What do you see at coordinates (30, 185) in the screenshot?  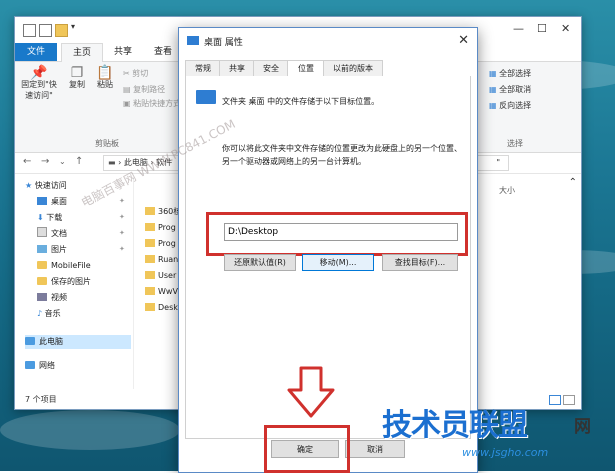 I see `star-icon: ★` at bounding box center [30, 185].